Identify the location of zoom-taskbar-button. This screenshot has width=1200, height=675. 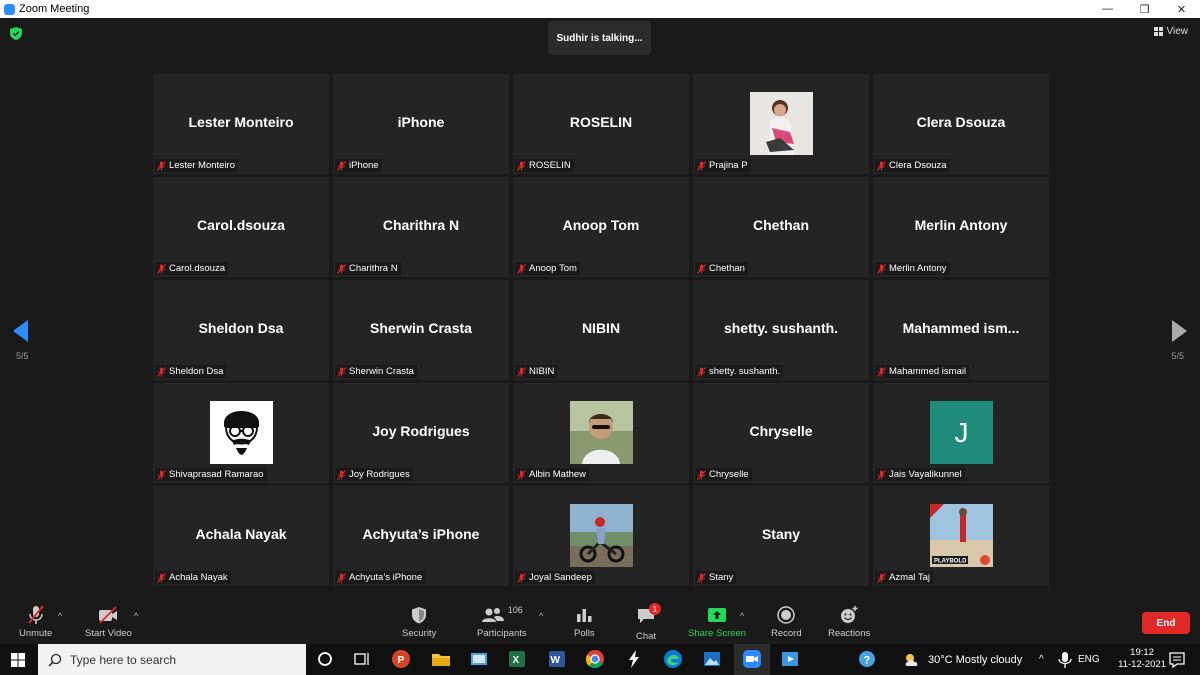
(752, 659).